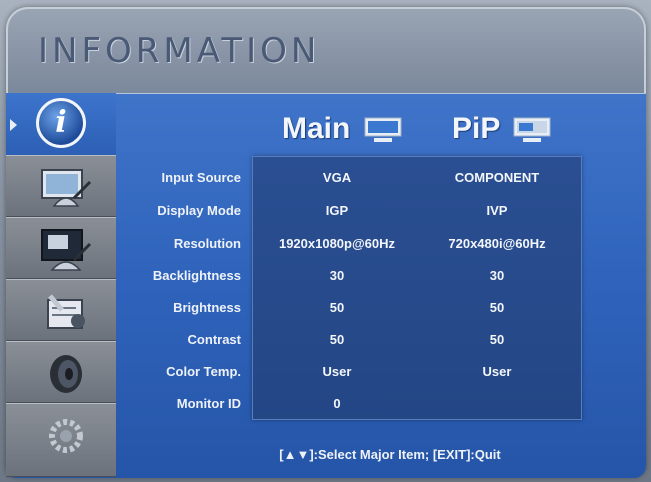  Describe the element at coordinates (337, 177) in the screenshot. I see `main-value: VGA` at that location.